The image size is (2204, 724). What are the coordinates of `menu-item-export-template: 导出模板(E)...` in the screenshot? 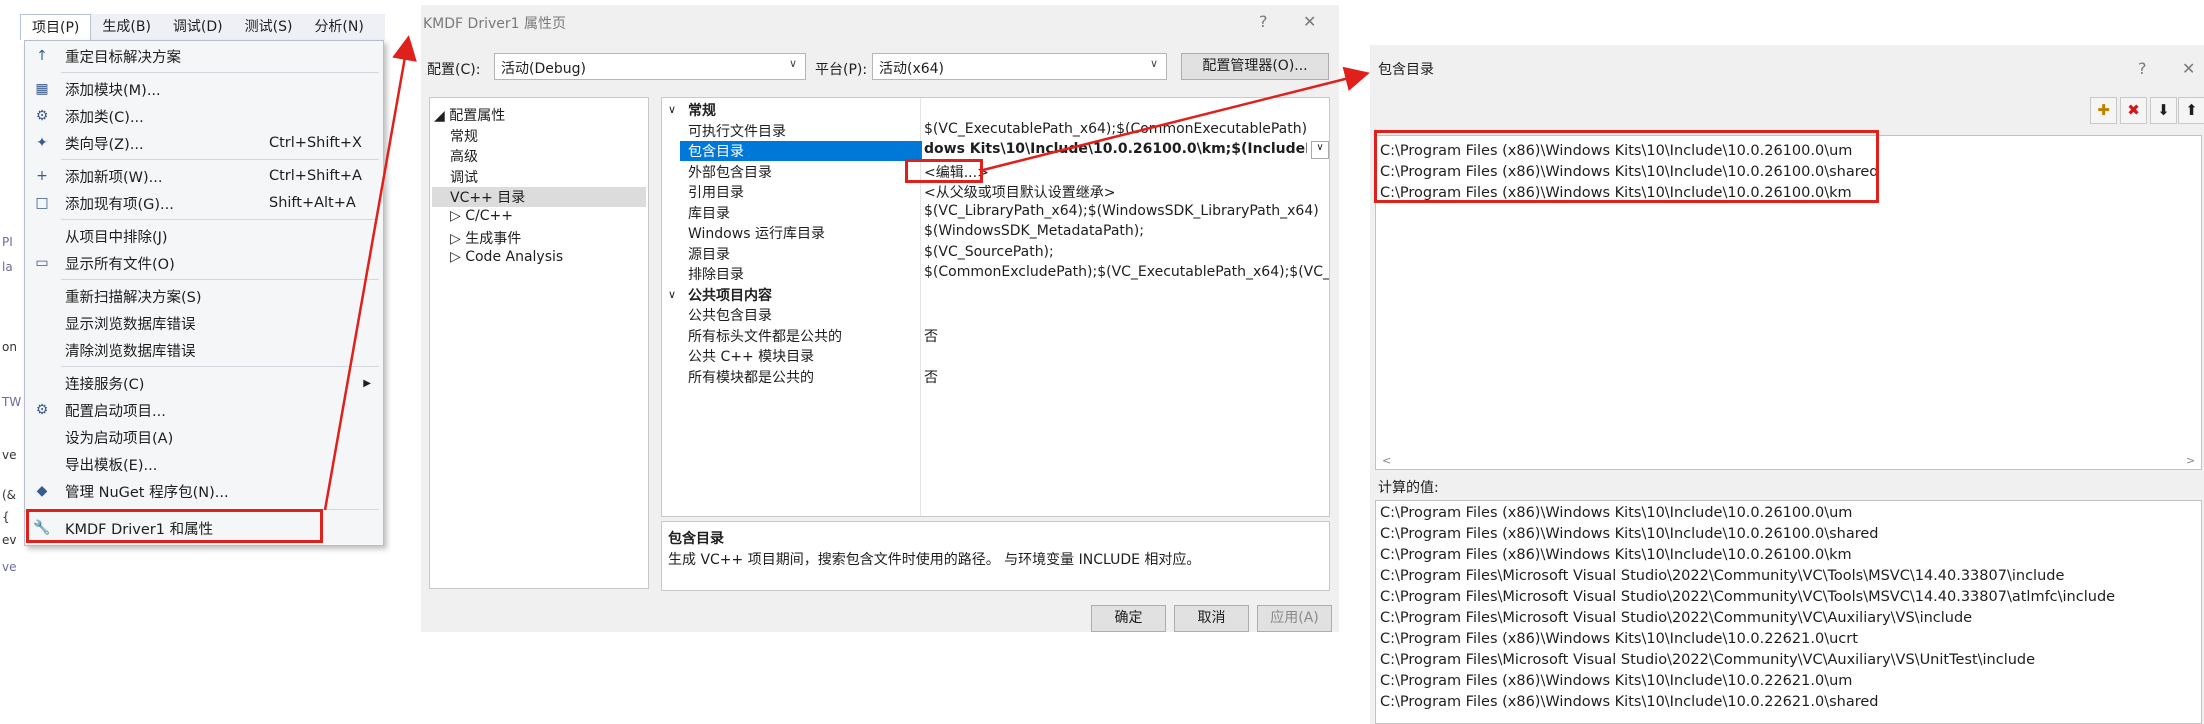 It's located at (204, 464).